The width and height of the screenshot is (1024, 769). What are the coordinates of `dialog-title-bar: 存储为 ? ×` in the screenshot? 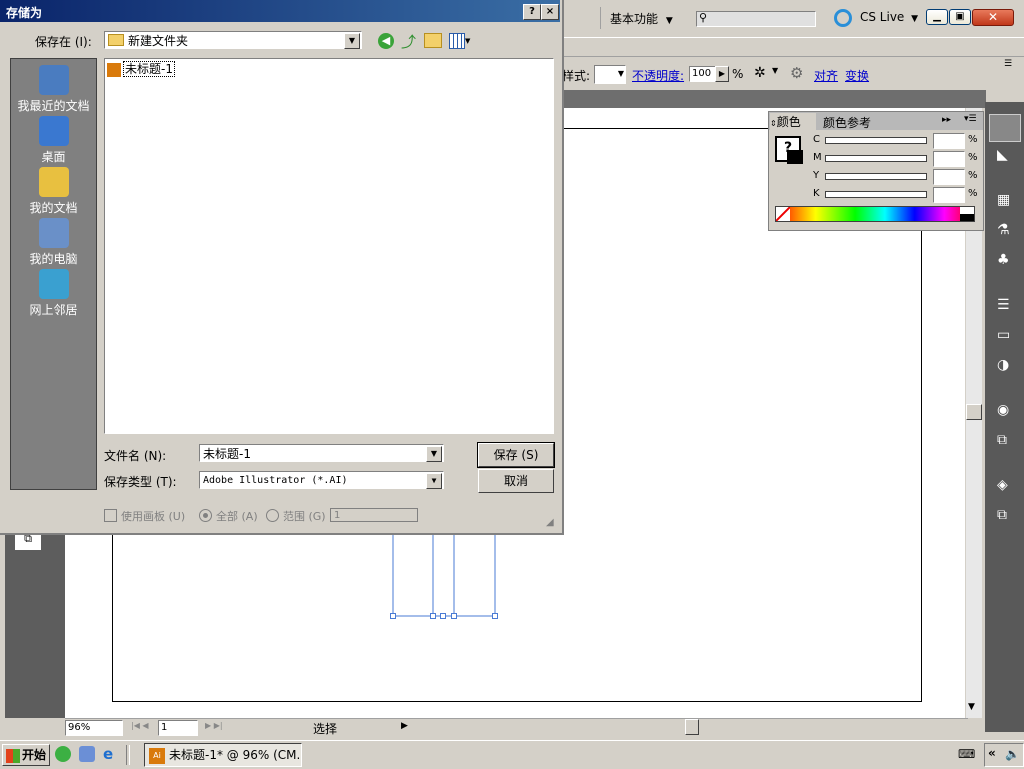 It's located at (280, 11).